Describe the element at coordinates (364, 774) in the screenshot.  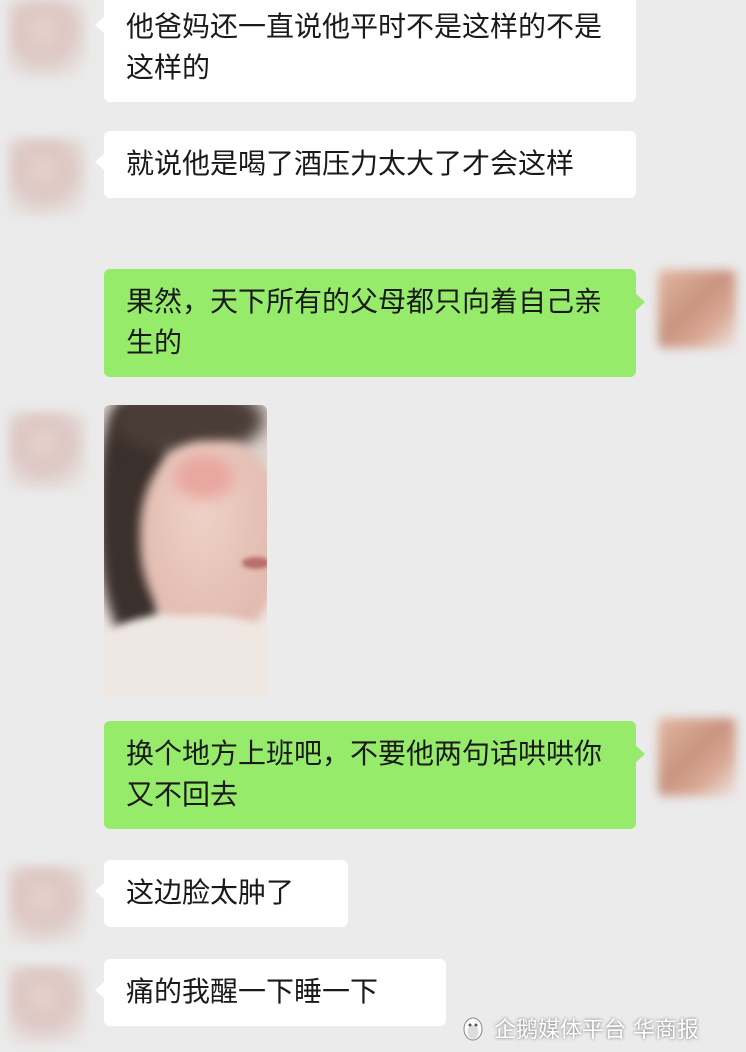
I see `message-text: 换个地方上班吧，不要他两句话哄哄你又不回去` at that location.